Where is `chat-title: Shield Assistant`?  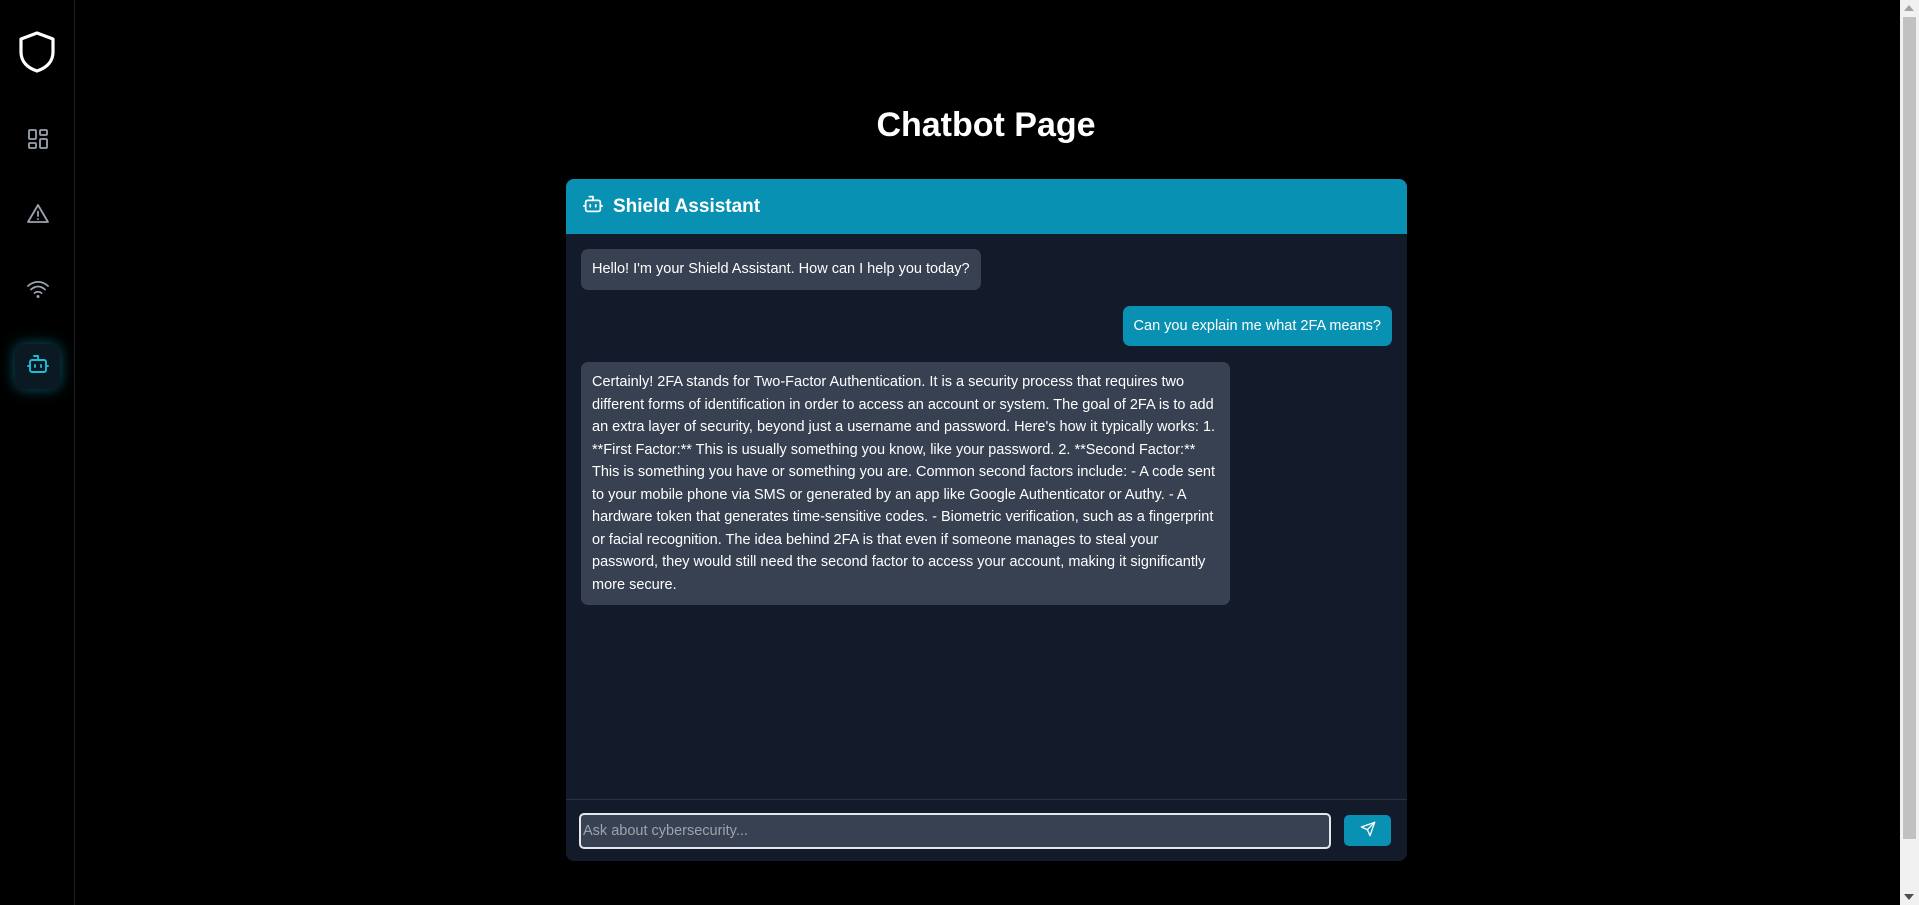 chat-title: Shield Assistant is located at coordinates (687, 206).